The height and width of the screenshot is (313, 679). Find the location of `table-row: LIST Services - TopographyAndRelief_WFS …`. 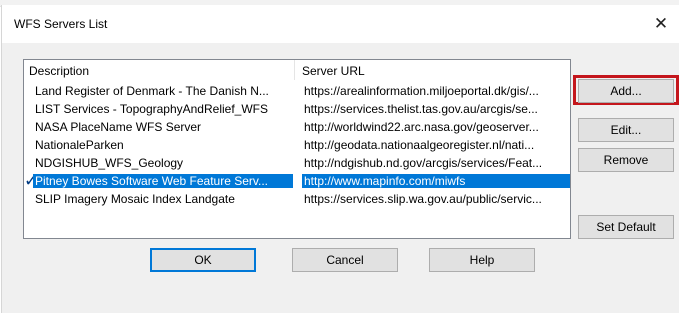

table-row: LIST Services - TopographyAndRelief_WFS … is located at coordinates (297, 109).